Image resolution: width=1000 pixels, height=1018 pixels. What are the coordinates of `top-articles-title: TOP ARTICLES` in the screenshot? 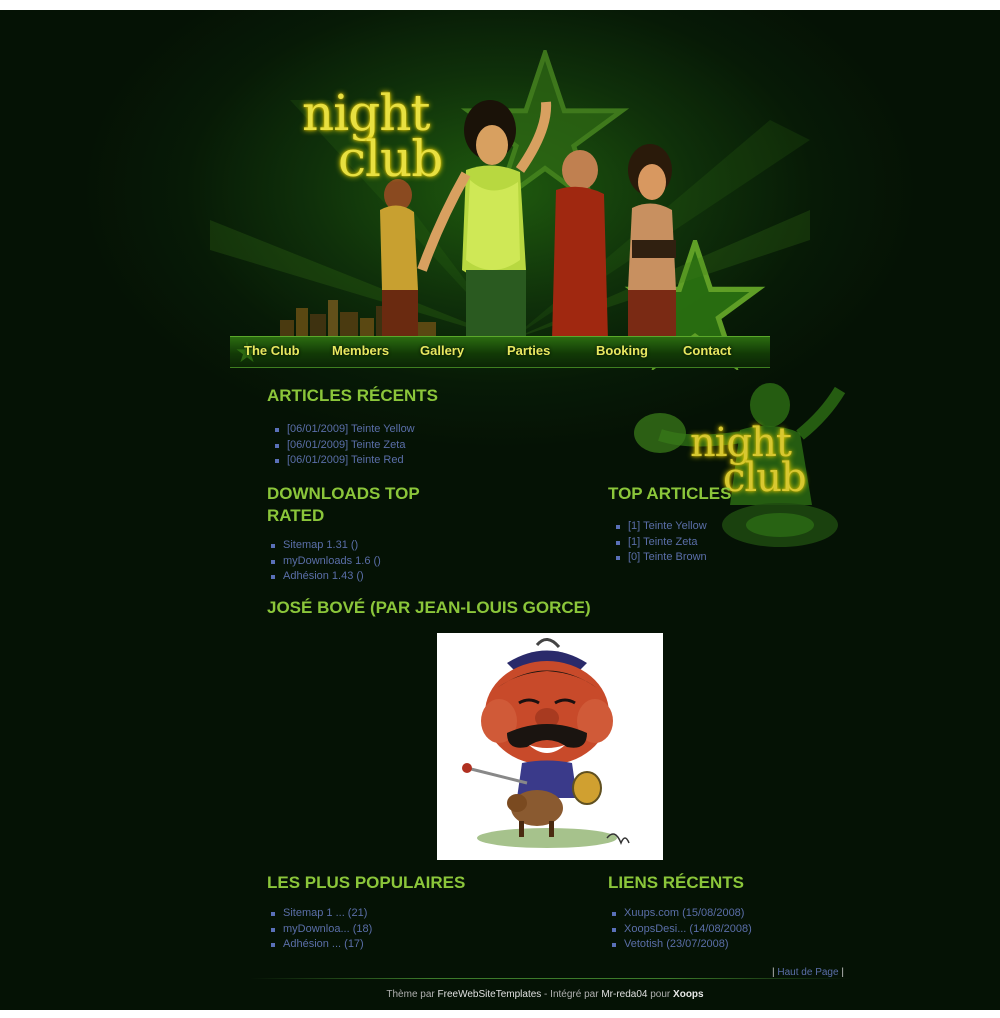 It's located at (670, 493).